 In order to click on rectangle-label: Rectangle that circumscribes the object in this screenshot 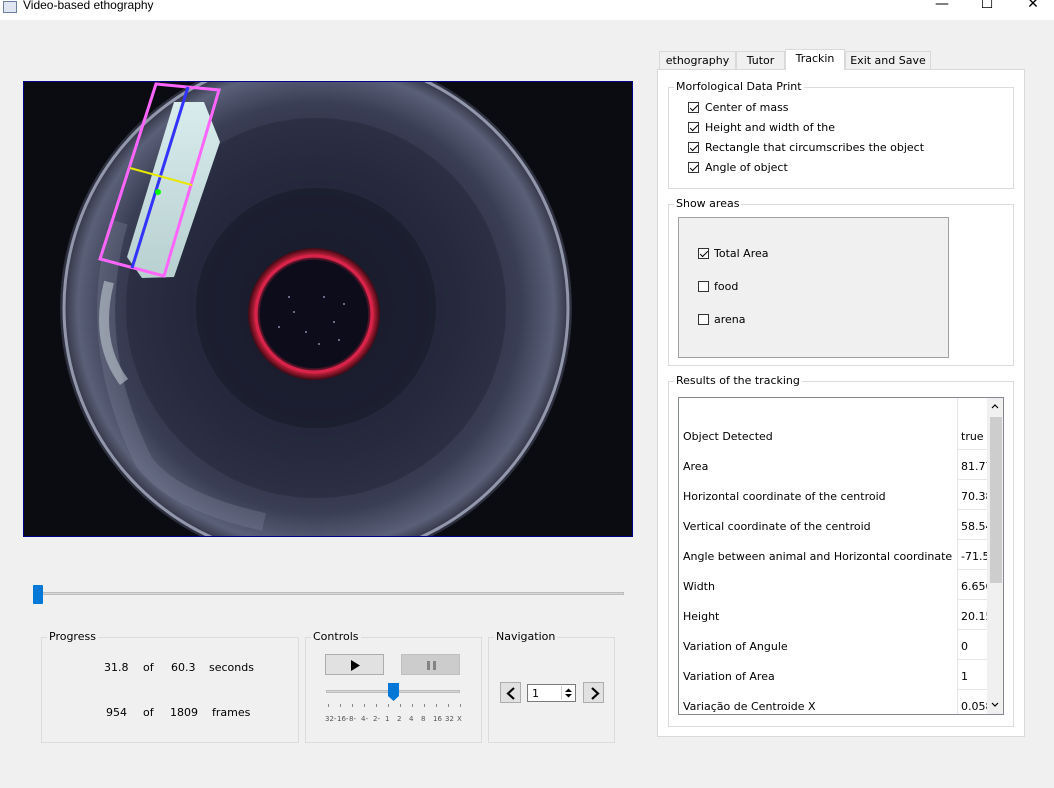, I will do `click(815, 147)`.